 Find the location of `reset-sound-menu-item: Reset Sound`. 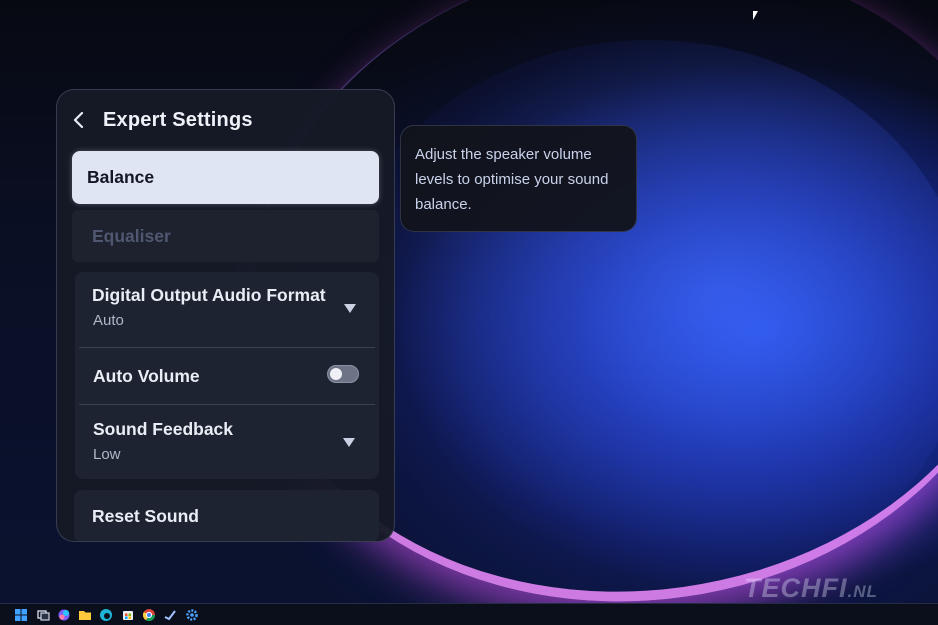

reset-sound-menu-item: Reset Sound is located at coordinates (226, 515).